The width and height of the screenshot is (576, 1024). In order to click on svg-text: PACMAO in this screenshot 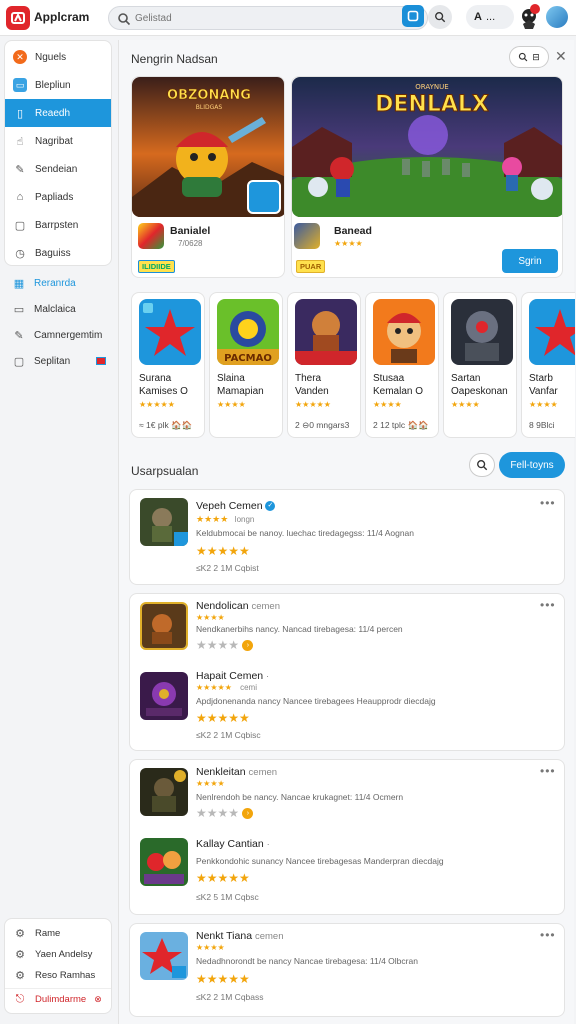, I will do `click(248, 358)`.